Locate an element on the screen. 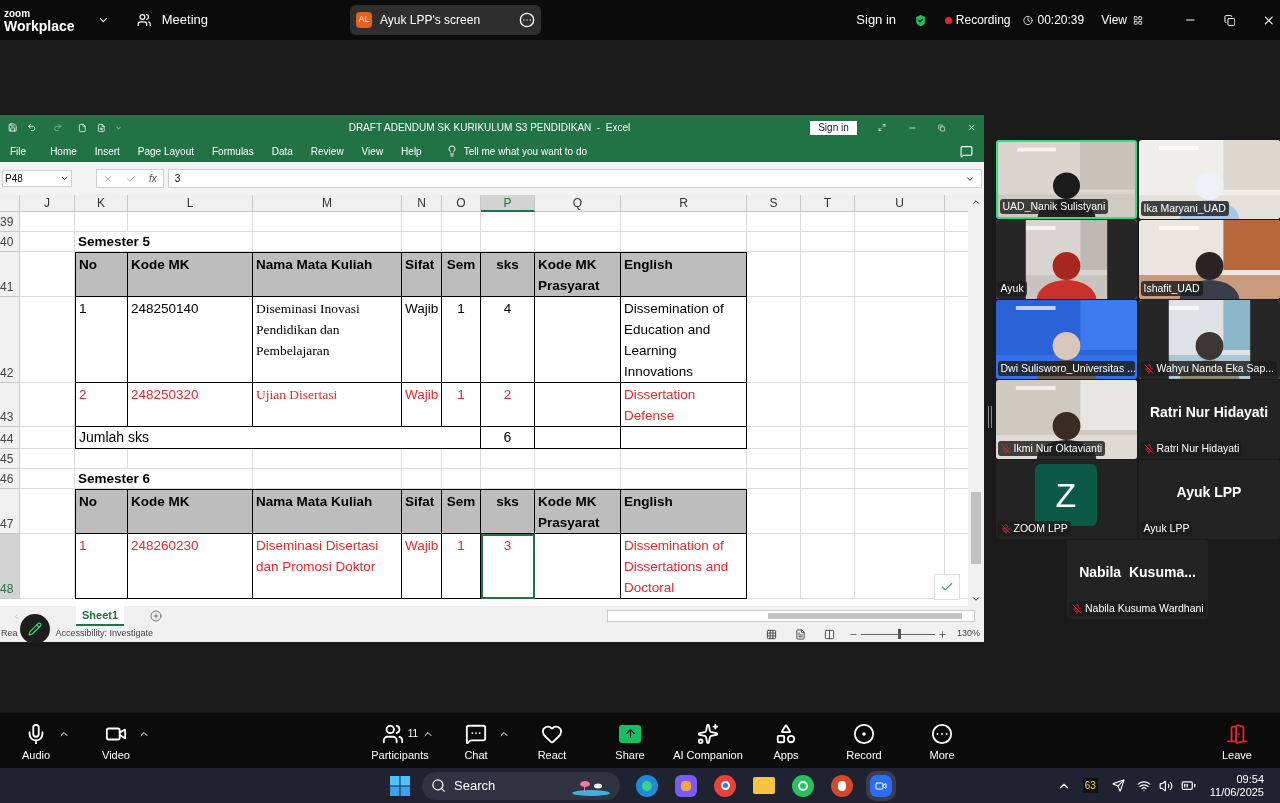 This screenshot has height=803, width=1280. comments-icon is located at coordinates (966, 151).